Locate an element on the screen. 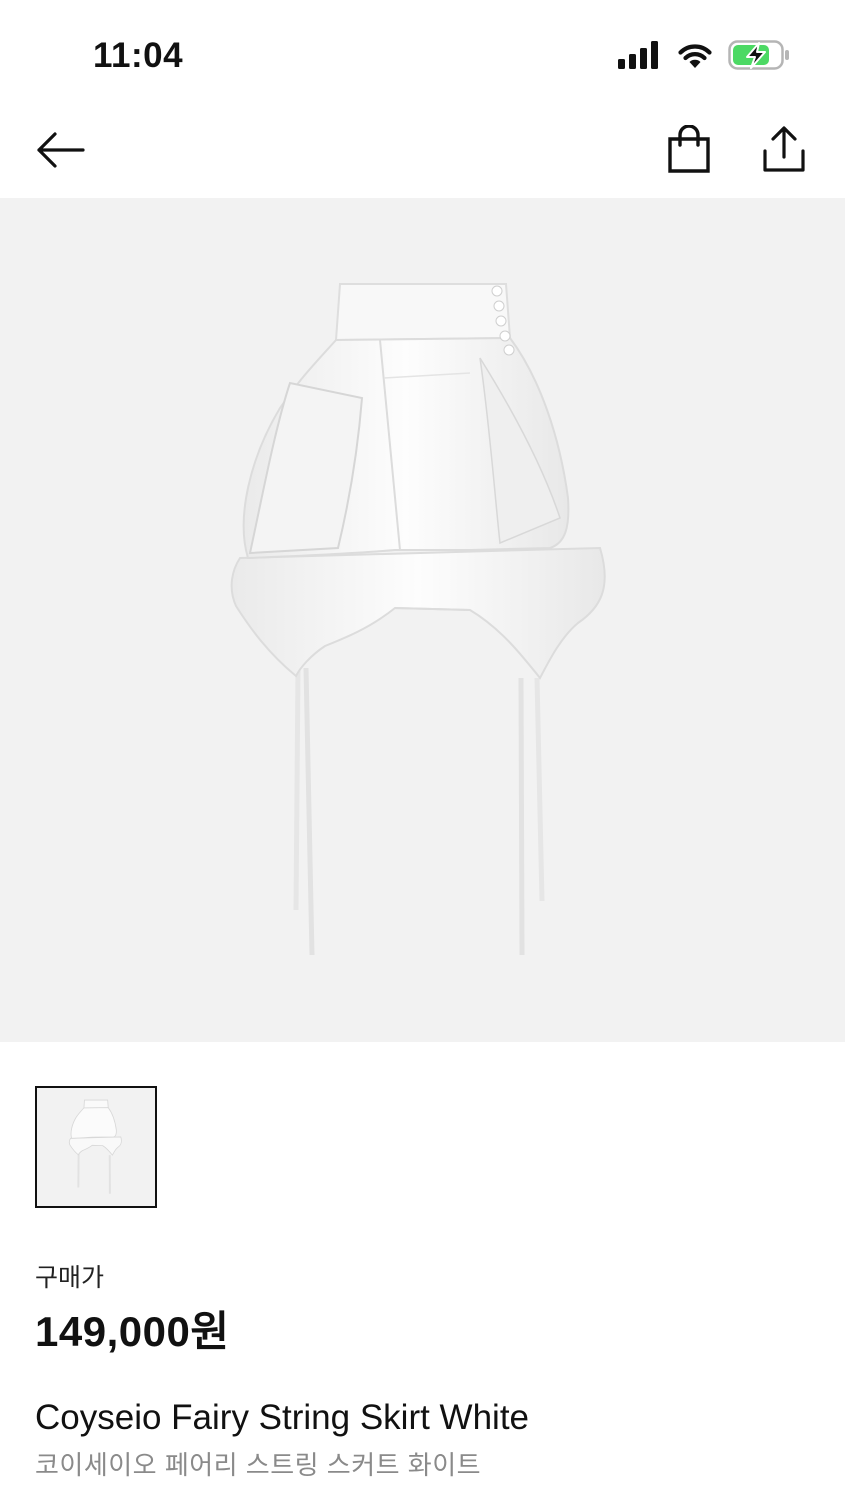  product-thumbnail is located at coordinates (96, 1147).